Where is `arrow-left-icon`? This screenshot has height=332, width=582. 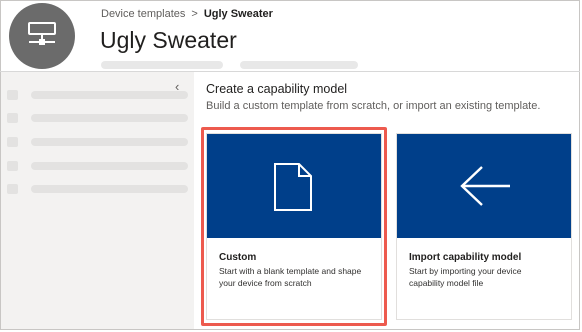
arrow-left-icon is located at coordinates (485, 186).